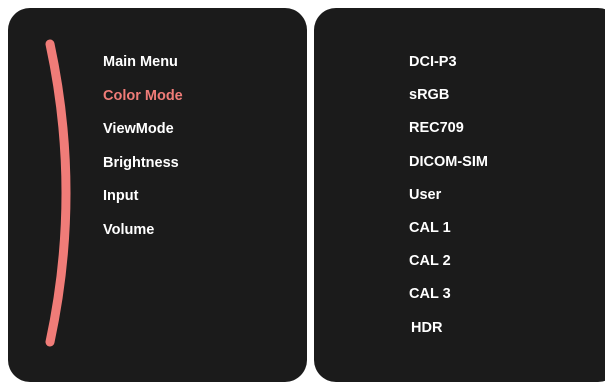 The image size is (605, 382). What do you see at coordinates (448, 62) in the screenshot?
I see `option-dci-p3: DCI-P3` at bounding box center [448, 62].